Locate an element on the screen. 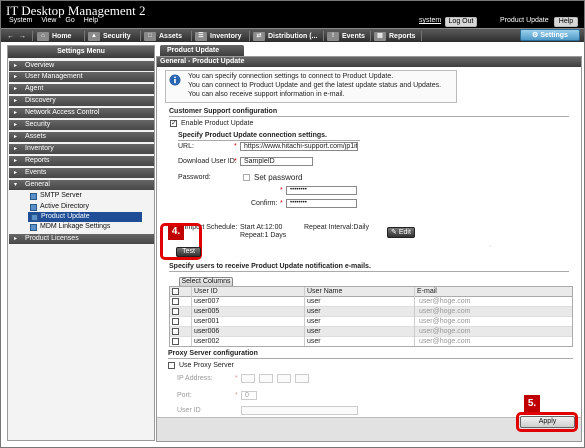 The height and width of the screenshot is (448, 585). sidebar-subitem-product-update: Product Update is located at coordinates (85, 217).